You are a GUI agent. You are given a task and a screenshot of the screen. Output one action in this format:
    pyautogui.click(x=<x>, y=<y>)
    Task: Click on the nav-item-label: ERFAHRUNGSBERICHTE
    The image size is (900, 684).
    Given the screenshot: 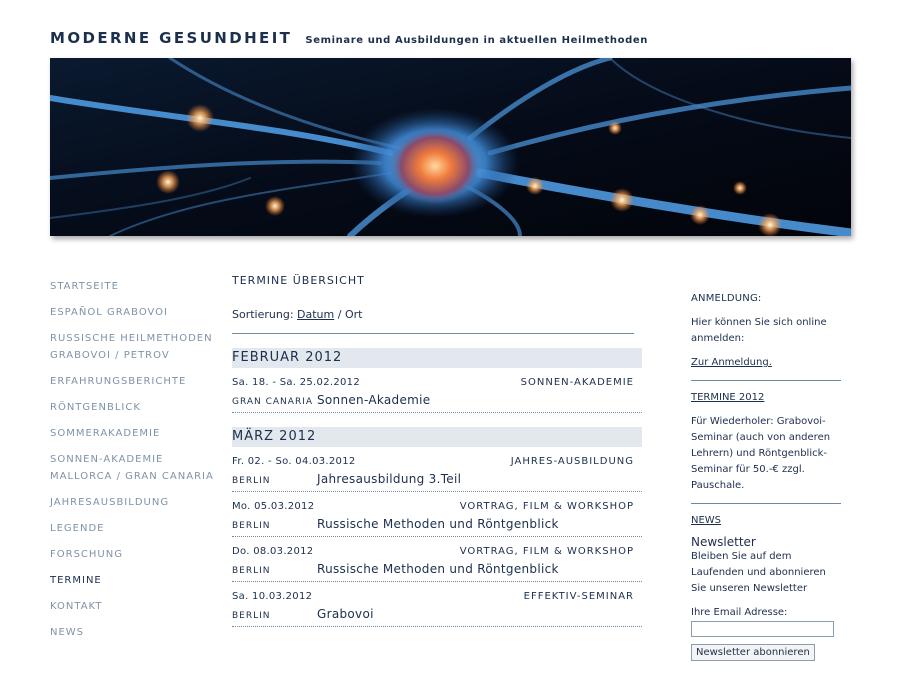 What is the action you would take?
    pyautogui.click(x=118, y=381)
    